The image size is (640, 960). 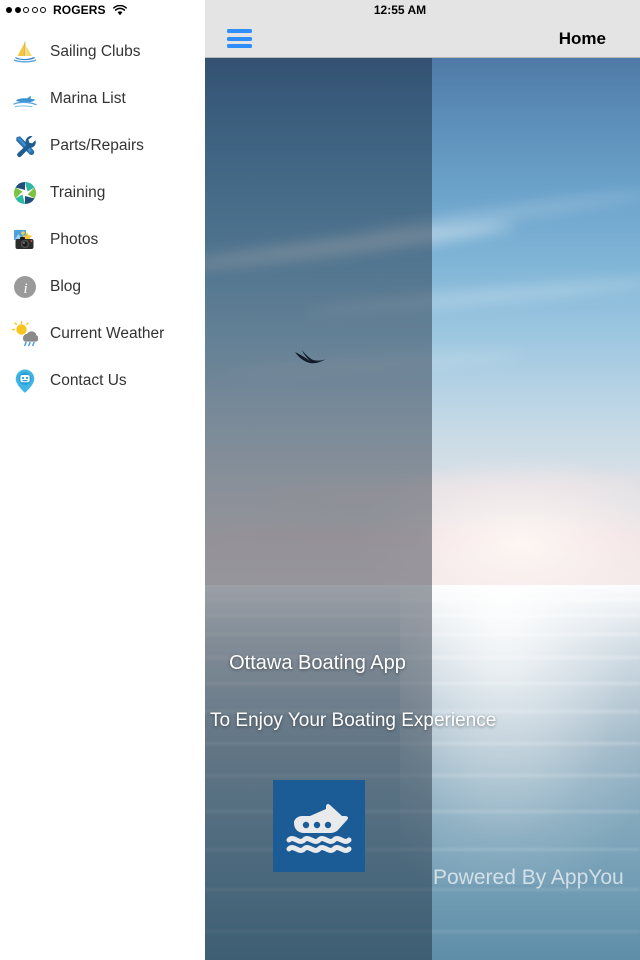 What do you see at coordinates (528, 877) in the screenshot?
I see `footer-credit: Powered By AppYou` at bounding box center [528, 877].